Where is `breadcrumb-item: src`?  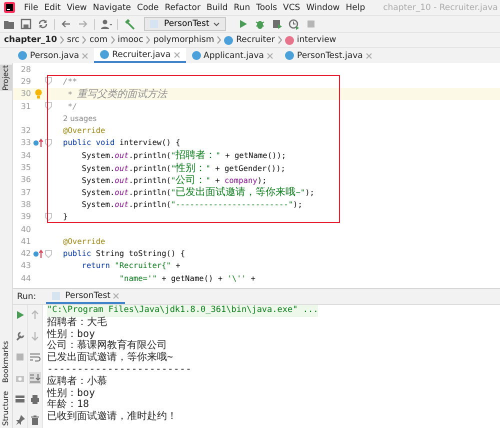
breadcrumb-item: src is located at coordinates (73, 40).